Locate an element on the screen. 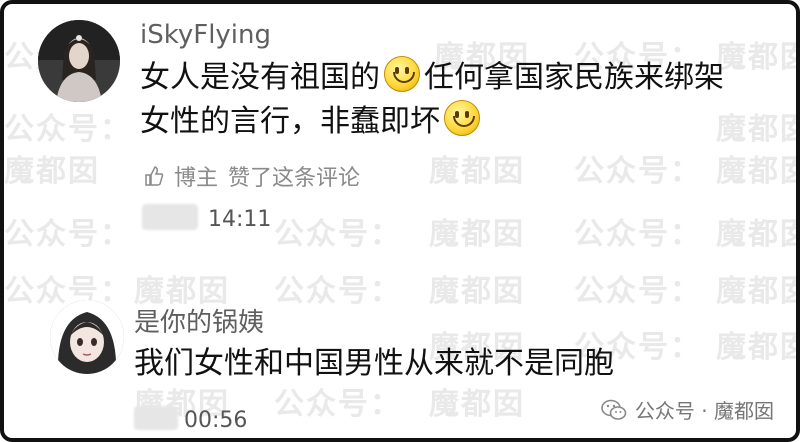 The width and height of the screenshot is (800, 442). comment-text-part: 女性的言行，非蠢即坏 is located at coordinates (290, 121).